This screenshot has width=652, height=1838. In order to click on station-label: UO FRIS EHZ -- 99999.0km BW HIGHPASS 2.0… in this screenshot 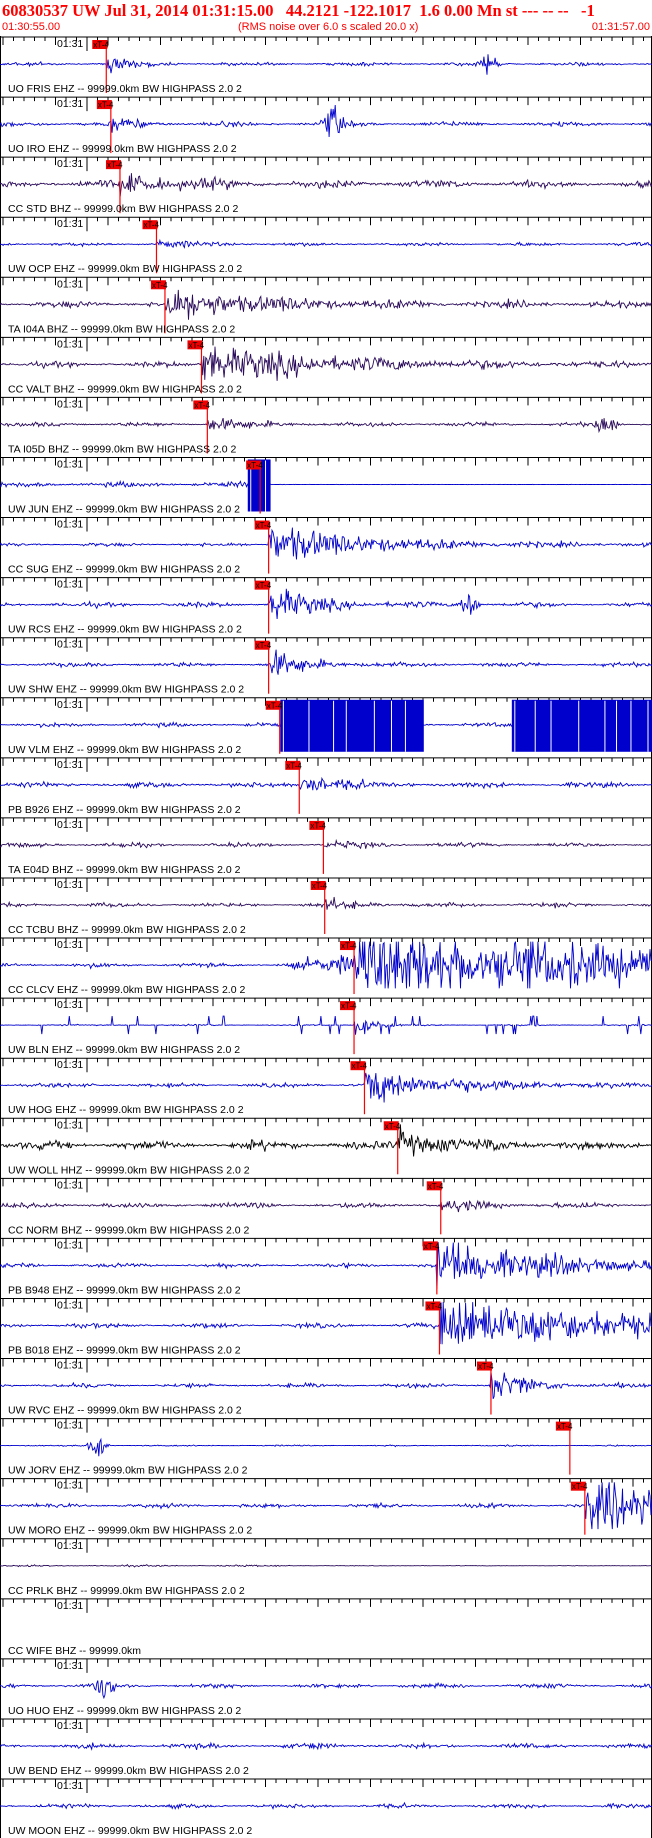, I will do `click(125, 89)`.